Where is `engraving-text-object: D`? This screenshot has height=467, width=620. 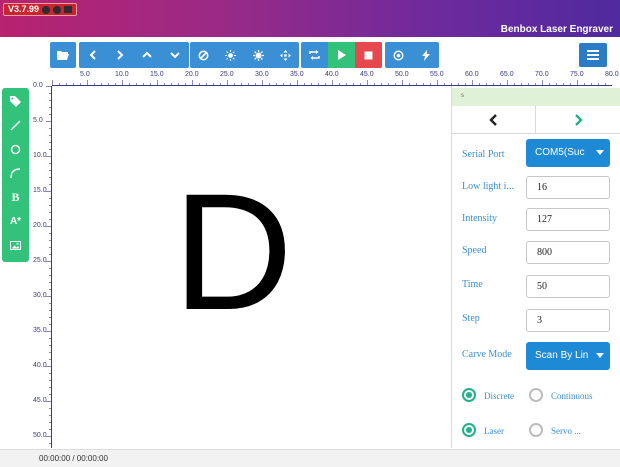
engraving-text-object: D is located at coordinates (233, 253).